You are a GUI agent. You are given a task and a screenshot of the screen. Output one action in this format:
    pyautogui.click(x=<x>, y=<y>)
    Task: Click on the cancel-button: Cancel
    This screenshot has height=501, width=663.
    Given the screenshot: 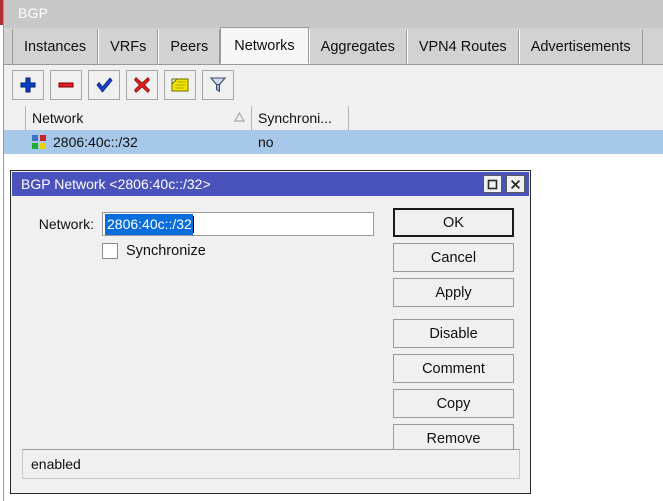 What is the action you would take?
    pyautogui.click(x=453, y=257)
    